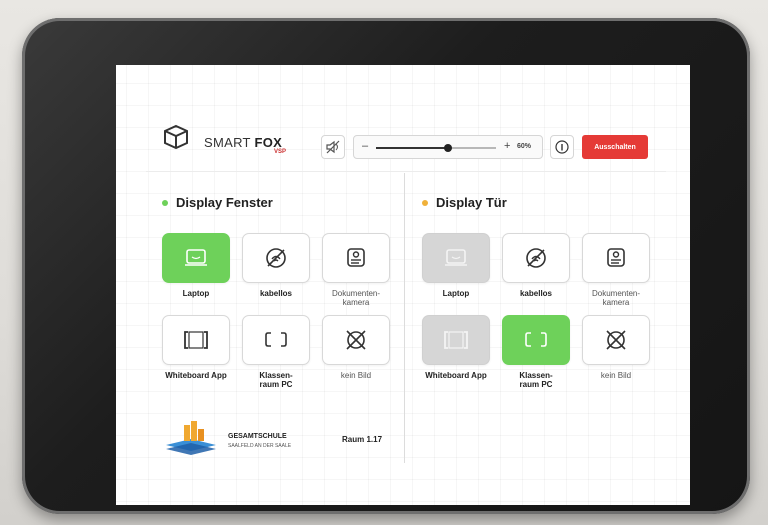 The image size is (768, 525). I want to click on volume-up-button: +, so click(507, 146).